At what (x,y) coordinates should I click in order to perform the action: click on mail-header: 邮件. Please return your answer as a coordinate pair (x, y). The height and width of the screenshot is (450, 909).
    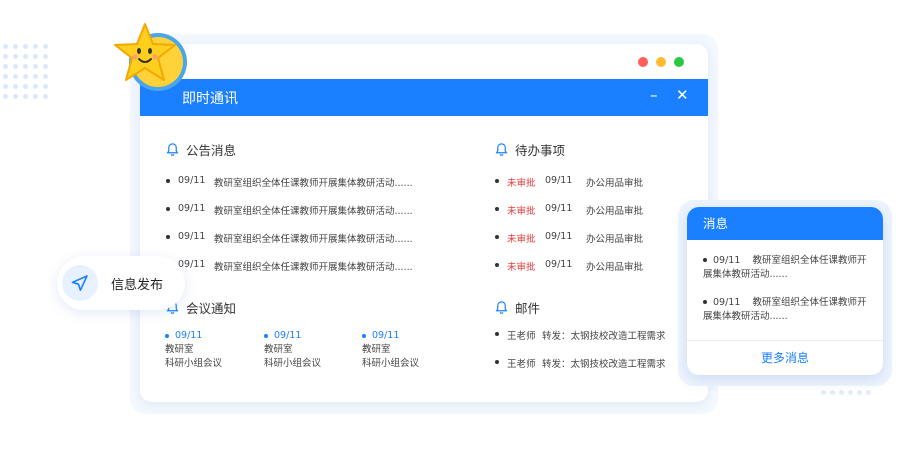
    Looking at the image, I should click on (517, 307).